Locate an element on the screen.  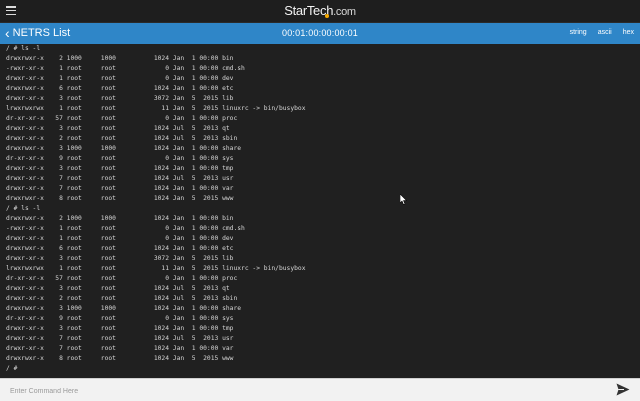
display-mode-tabs: string ascii hex is located at coordinates (602, 32).